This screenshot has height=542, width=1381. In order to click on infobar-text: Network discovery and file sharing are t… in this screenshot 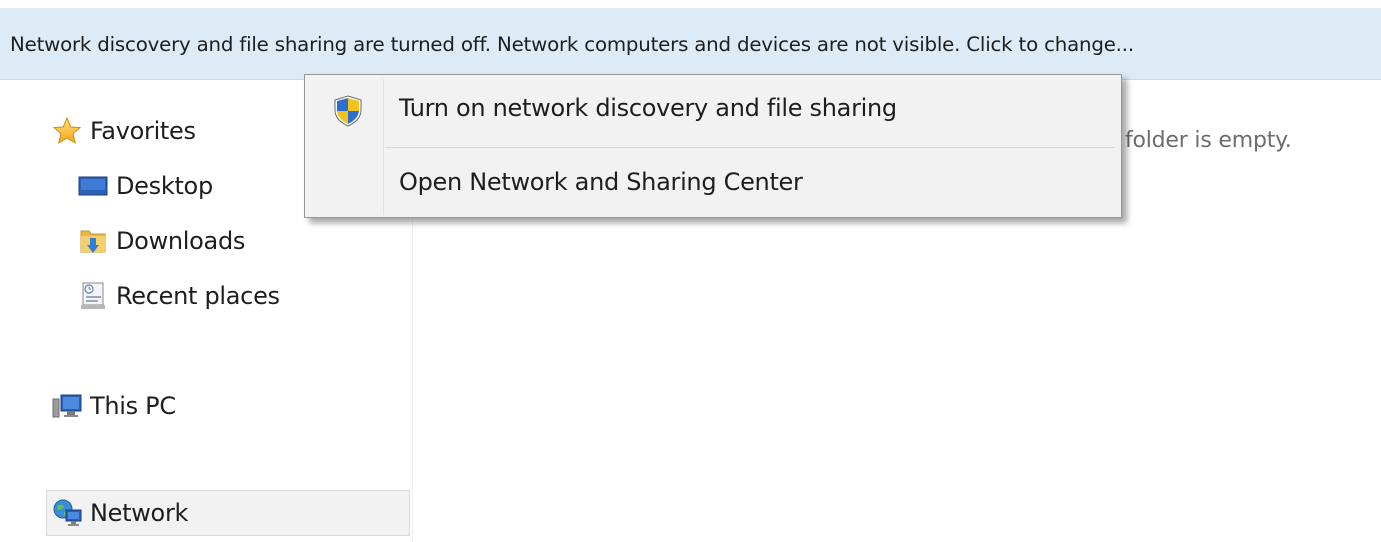, I will do `click(572, 44)`.